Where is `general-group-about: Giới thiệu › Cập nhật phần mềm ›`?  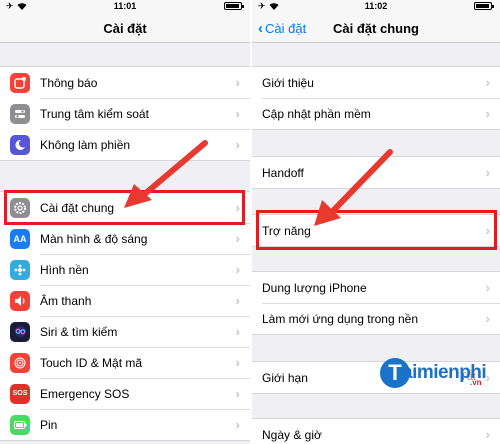 general-group-about: Giới thiệu › Cập nhật phần mềm › is located at coordinates (376, 98).